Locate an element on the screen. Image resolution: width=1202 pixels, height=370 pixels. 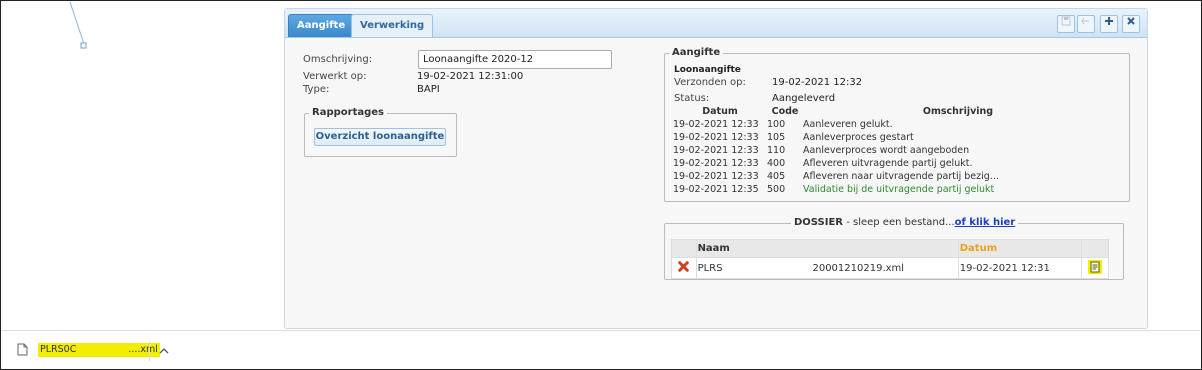
tab-aangifte: Aangifte is located at coordinates (321, 25).